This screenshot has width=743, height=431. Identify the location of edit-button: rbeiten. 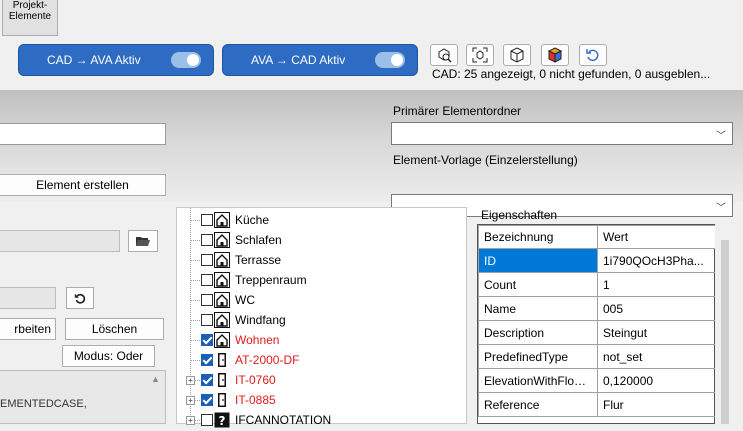
(28, 329).